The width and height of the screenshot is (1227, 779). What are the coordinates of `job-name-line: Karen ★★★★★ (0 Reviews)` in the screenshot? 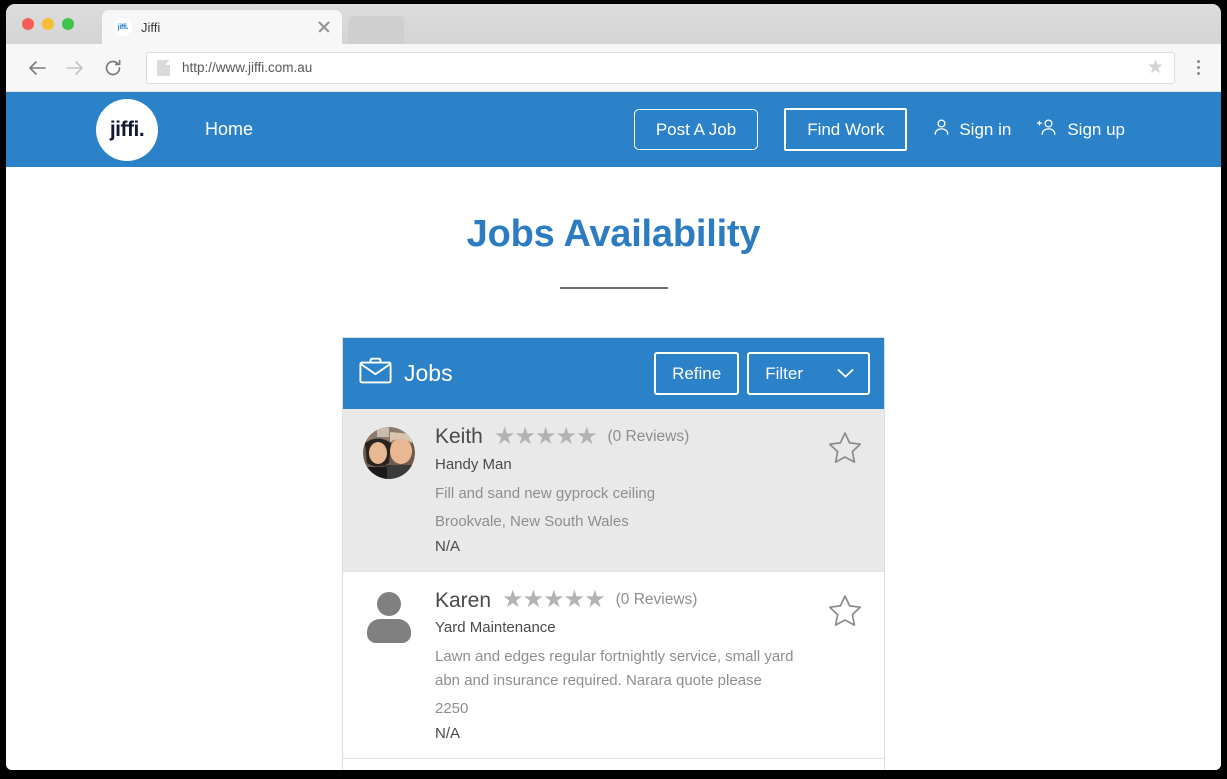 It's located at (627, 600).